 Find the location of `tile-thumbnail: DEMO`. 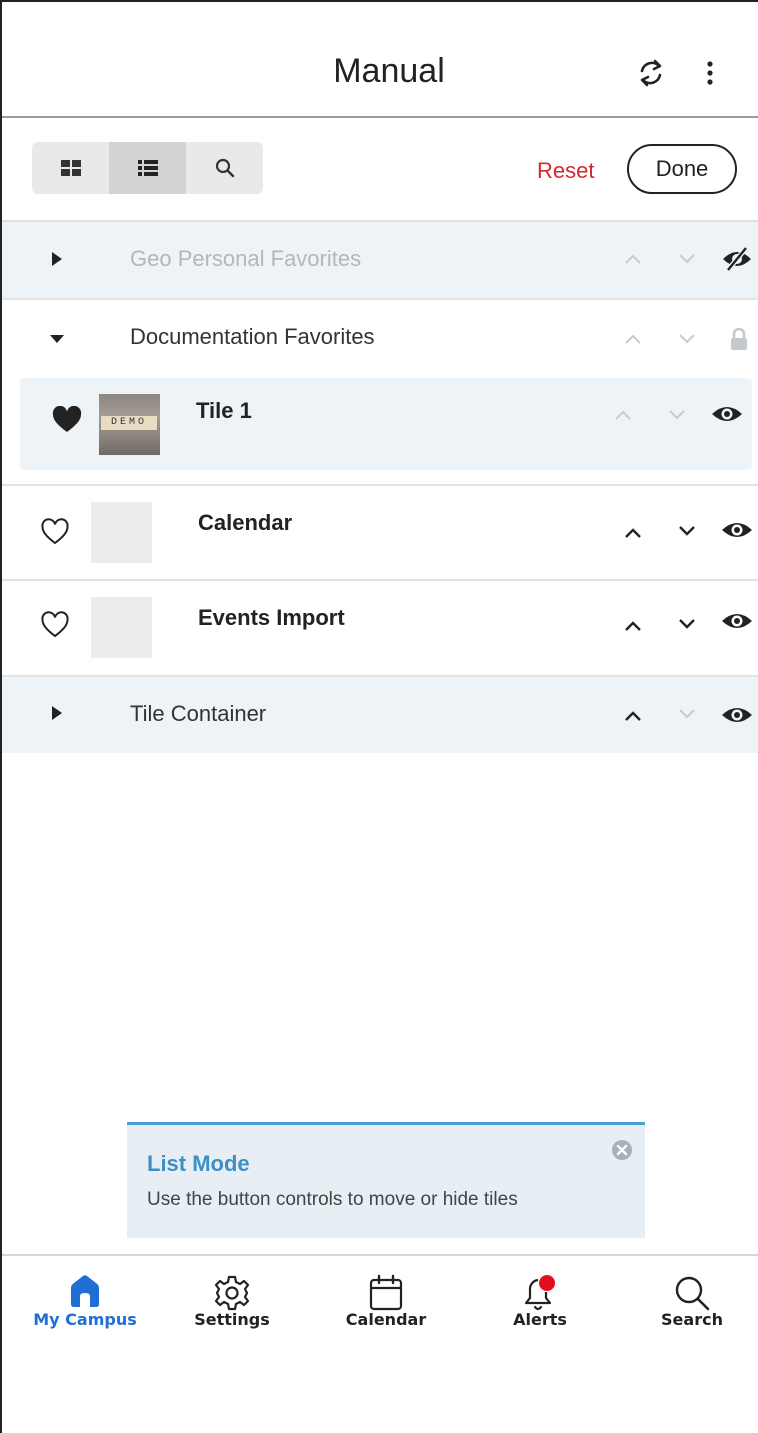

tile-thumbnail: DEMO is located at coordinates (129, 424).